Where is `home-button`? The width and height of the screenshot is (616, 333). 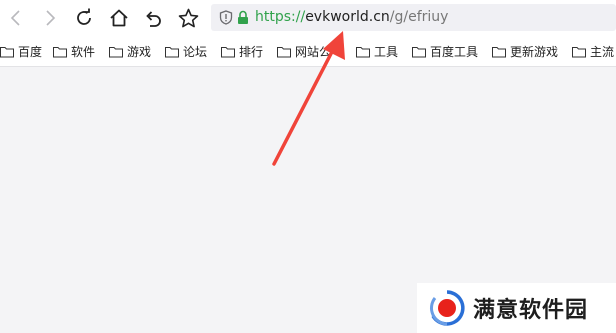
home-button is located at coordinates (119, 18).